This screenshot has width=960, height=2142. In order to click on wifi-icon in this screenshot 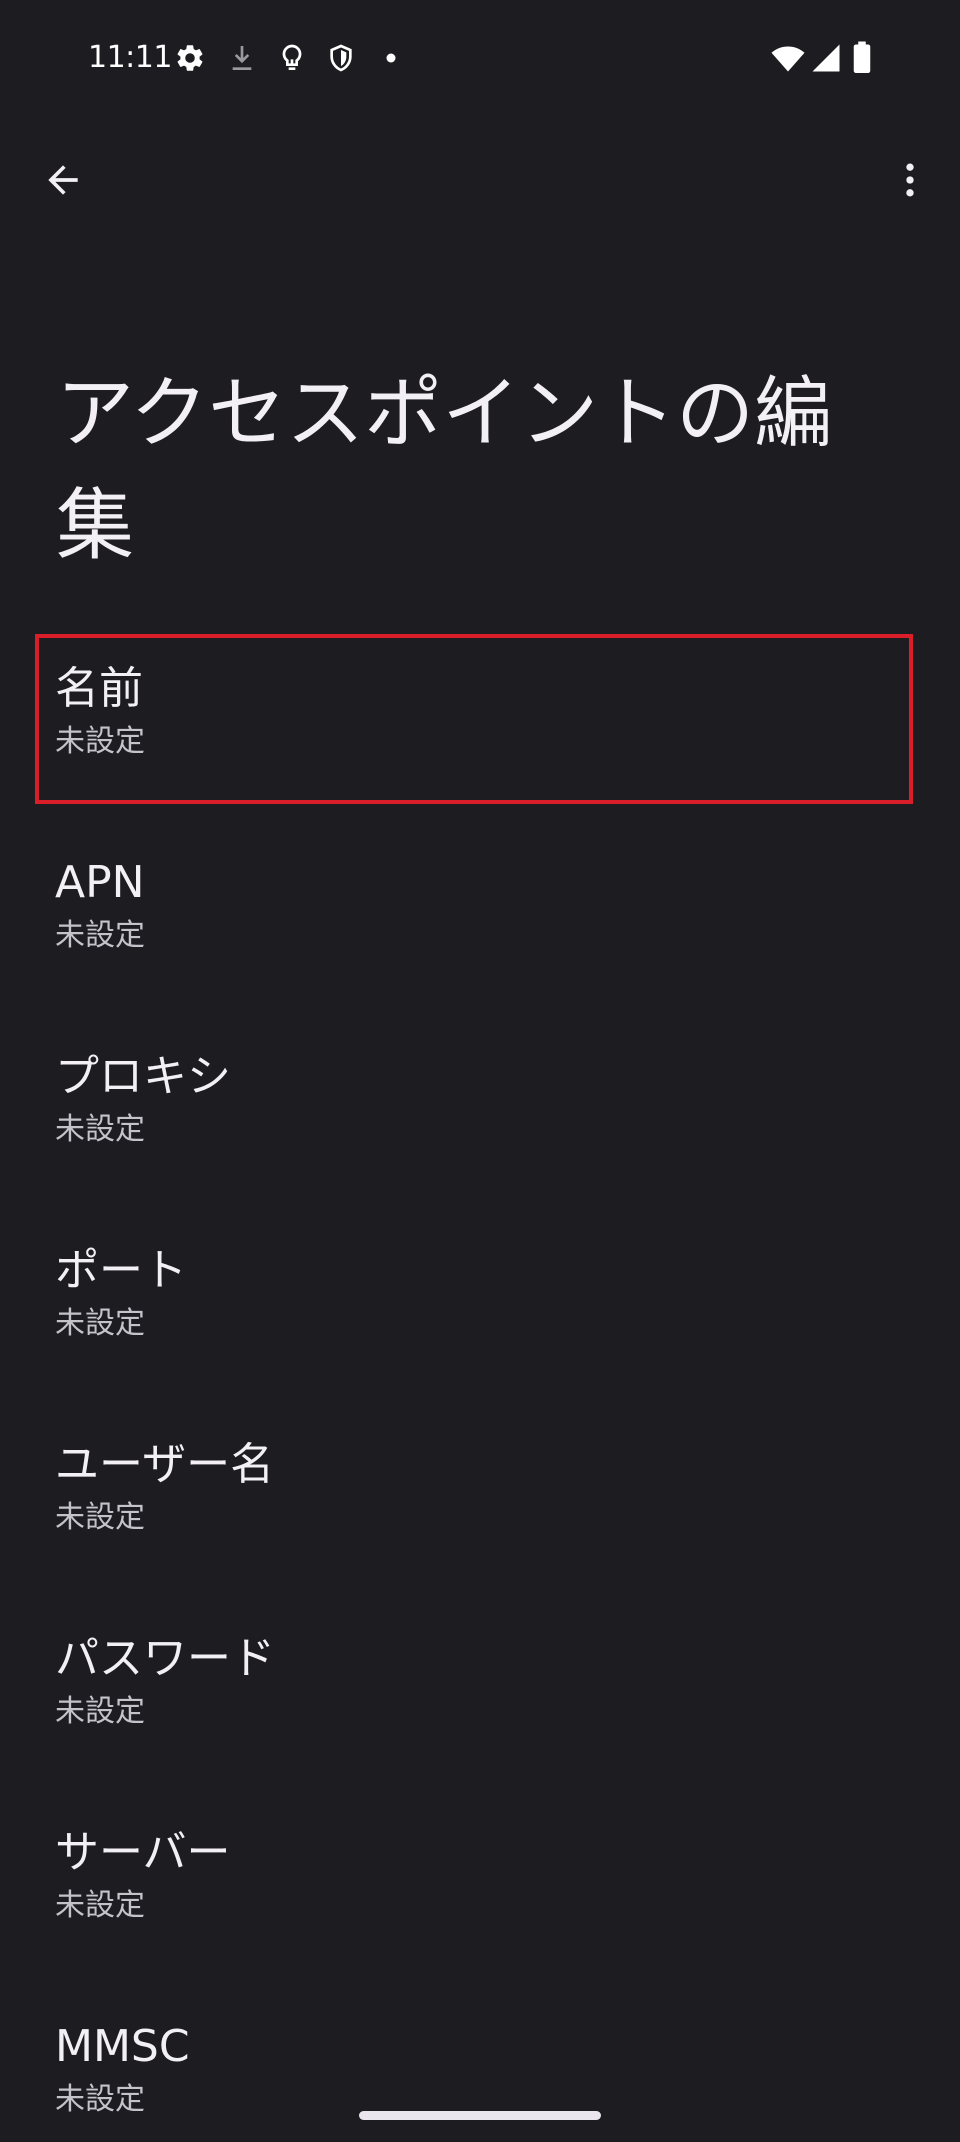, I will do `click(788, 58)`.